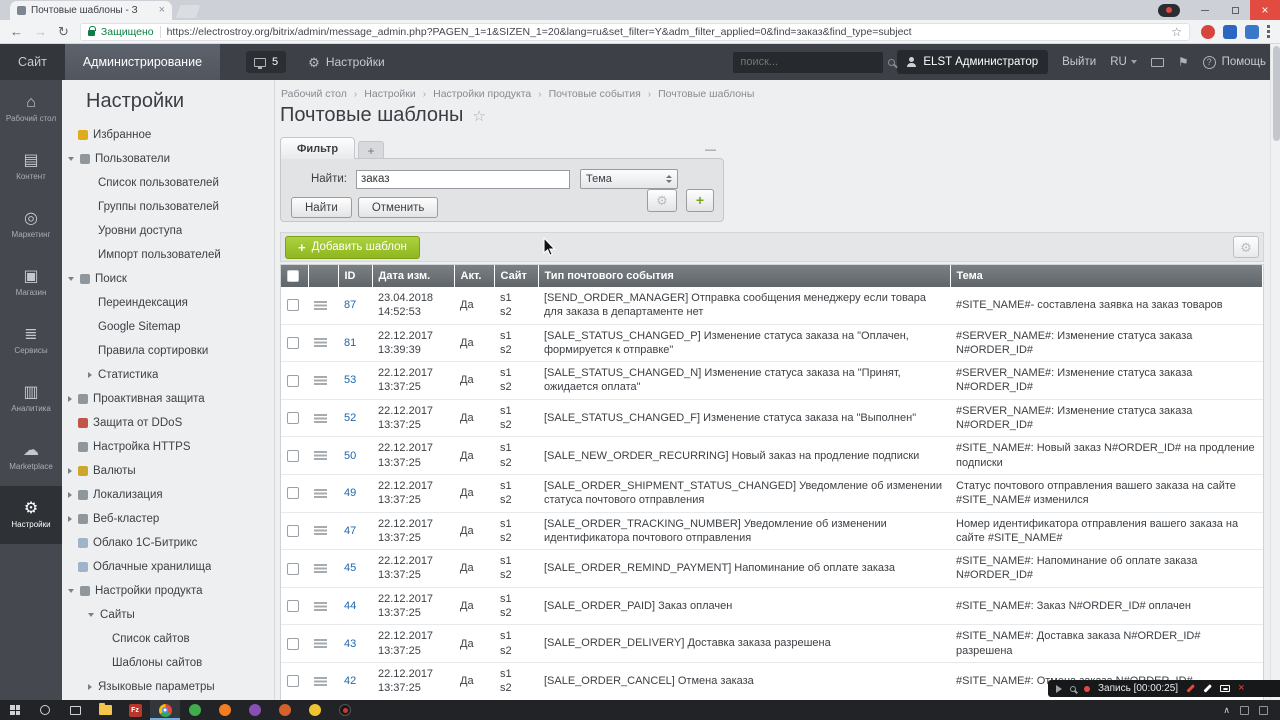 The height and width of the screenshot is (720, 1280). I want to click on row-id-link: 52, so click(350, 418).